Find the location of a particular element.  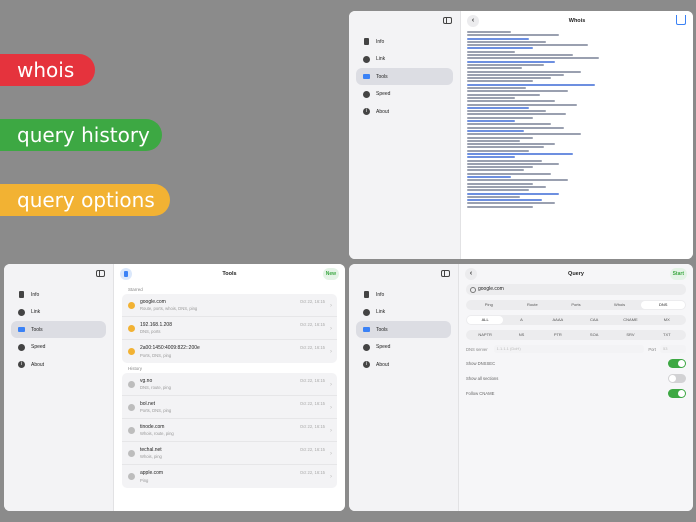

list-item: techal.net Whois, ping Oct 22, 16:15 › is located at coordinates (229, 453).